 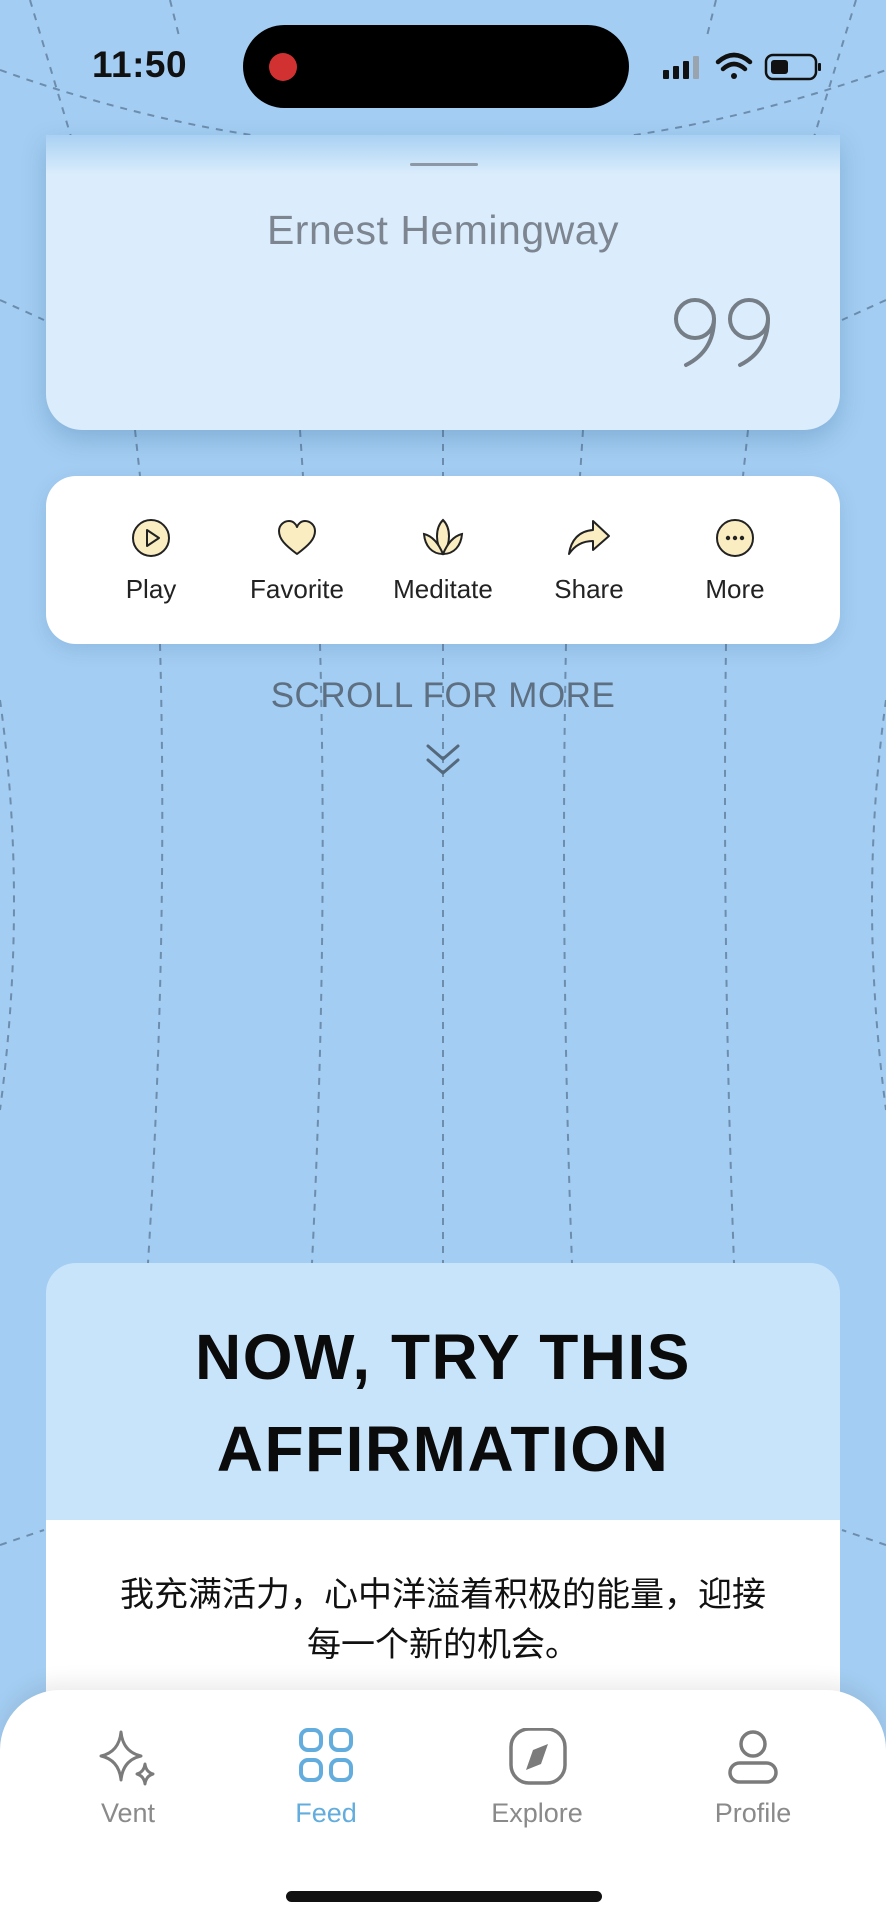 What do you see at coordinates (127, 1758) in the screenshot?
I see `sparkle-icon` at bounding box center [127, 1758].